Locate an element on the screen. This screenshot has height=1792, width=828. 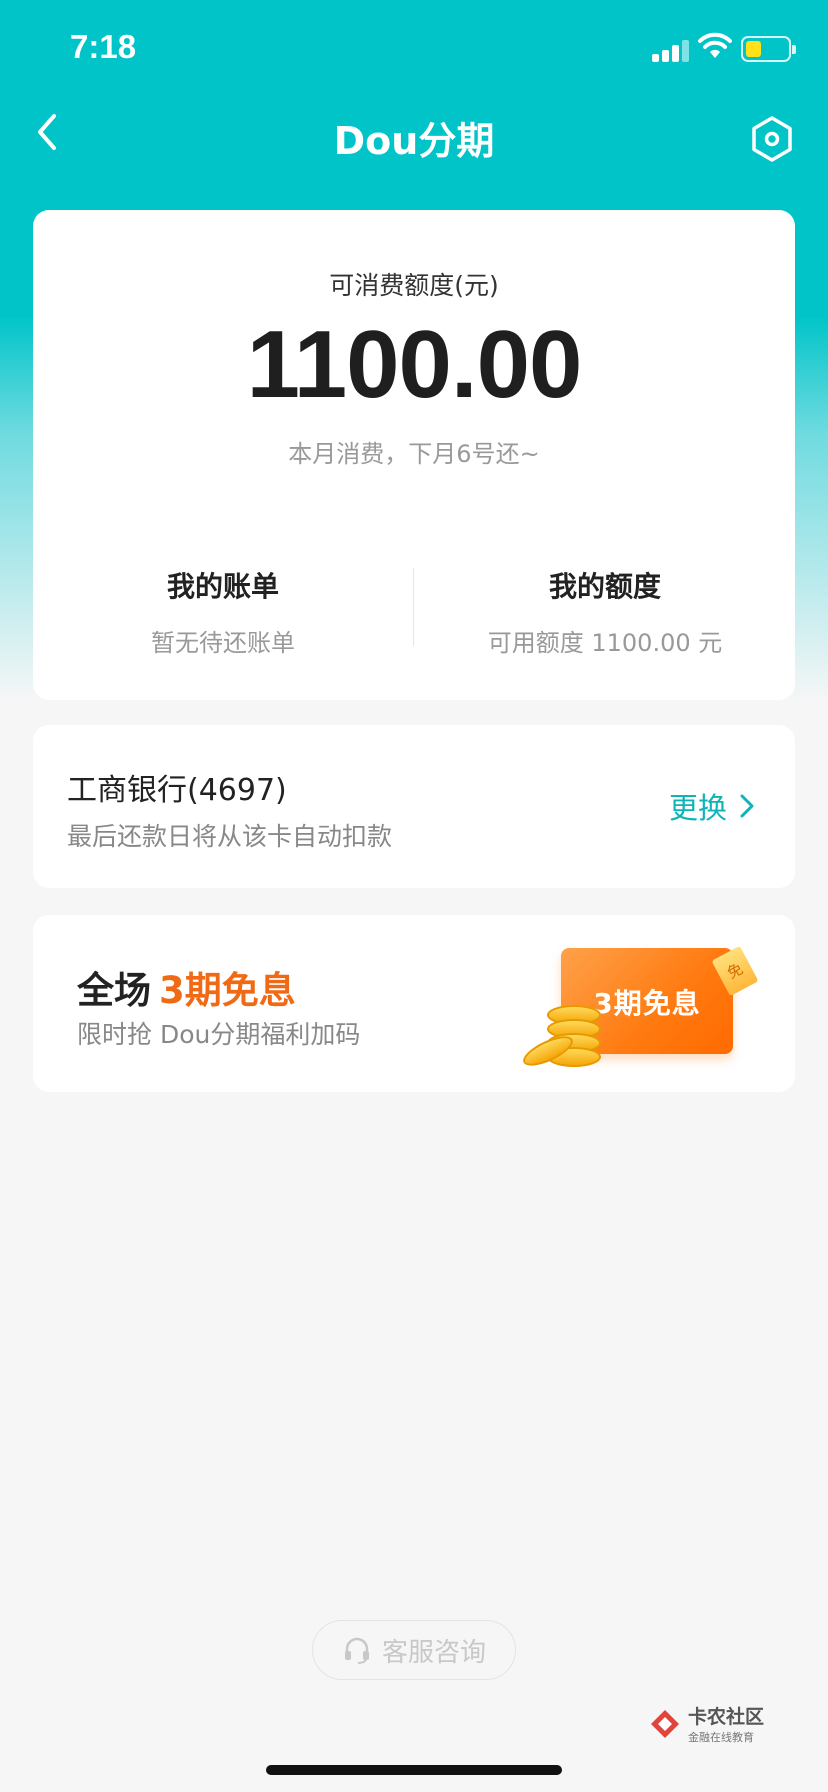
watermark-subtitle: 金融在线教育 is located at coordinates (721, 1737).